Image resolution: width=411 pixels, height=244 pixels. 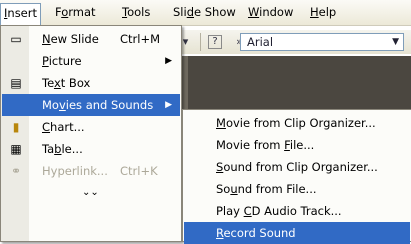 What do you see at coordinates (91, 39) in the screenshot?
I see `menu-item-new-slide: ▭ New Slide Ctrl+M` at bounding box center [91, 39].